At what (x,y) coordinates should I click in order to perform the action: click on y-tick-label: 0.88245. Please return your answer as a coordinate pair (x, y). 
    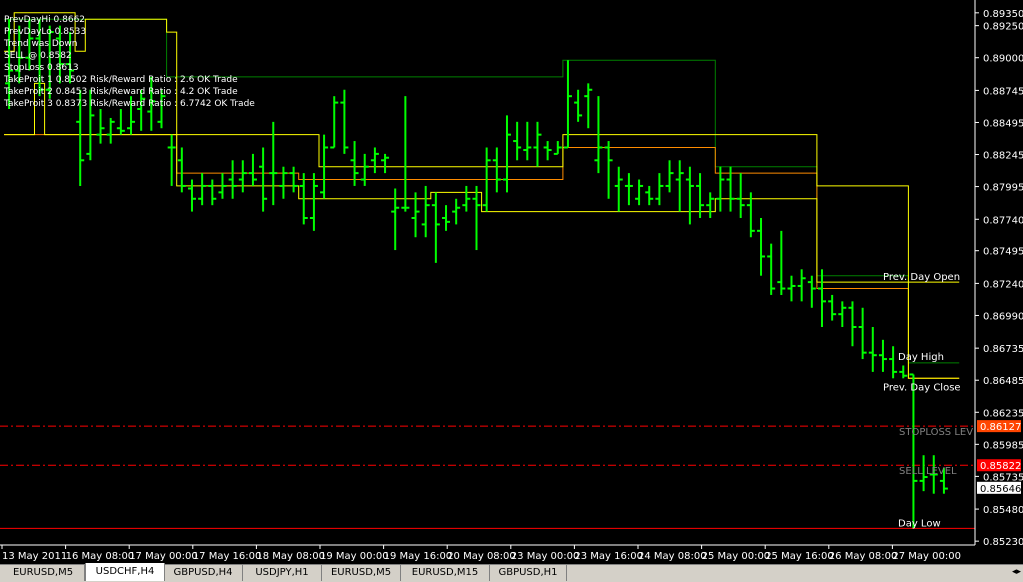
    Looking at the image, I should click on (1003, 156).